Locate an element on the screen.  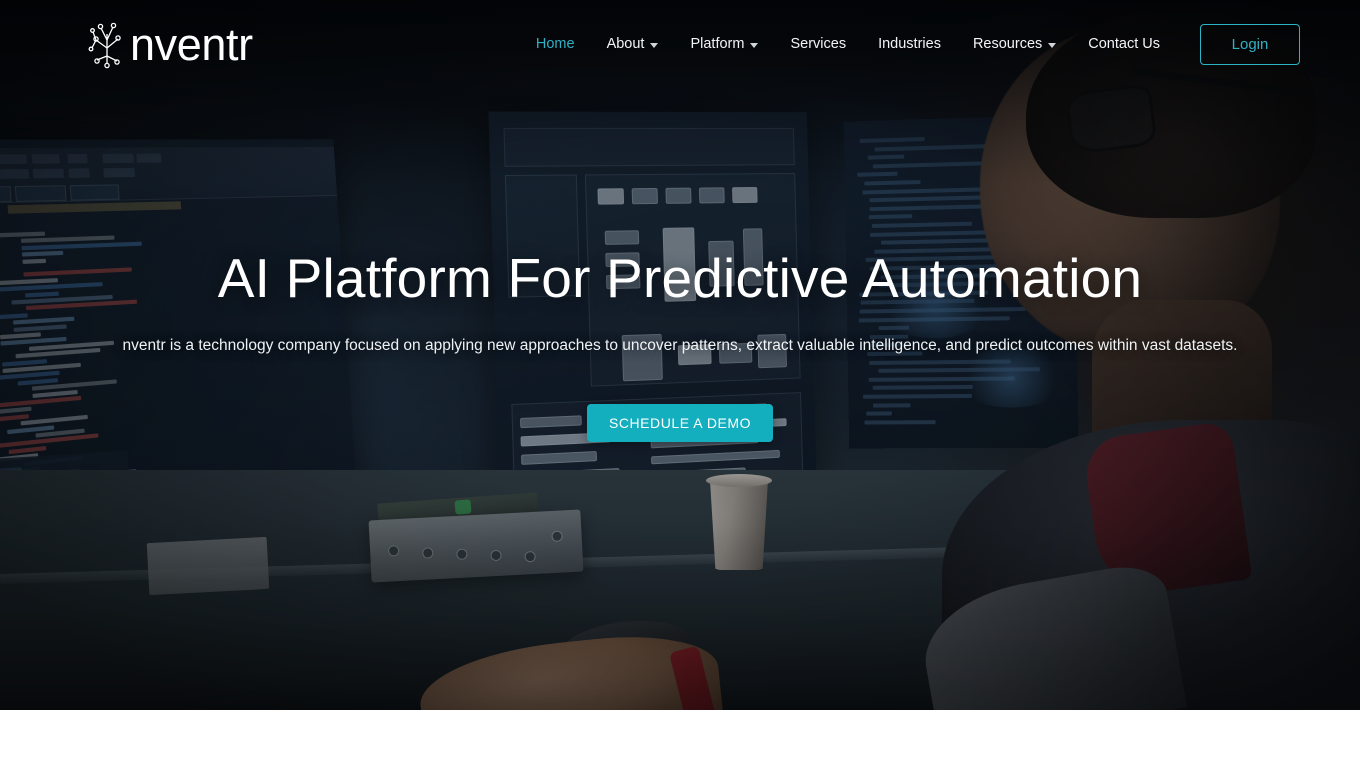
nav-item-about: About is located at coordinates (633, 44).